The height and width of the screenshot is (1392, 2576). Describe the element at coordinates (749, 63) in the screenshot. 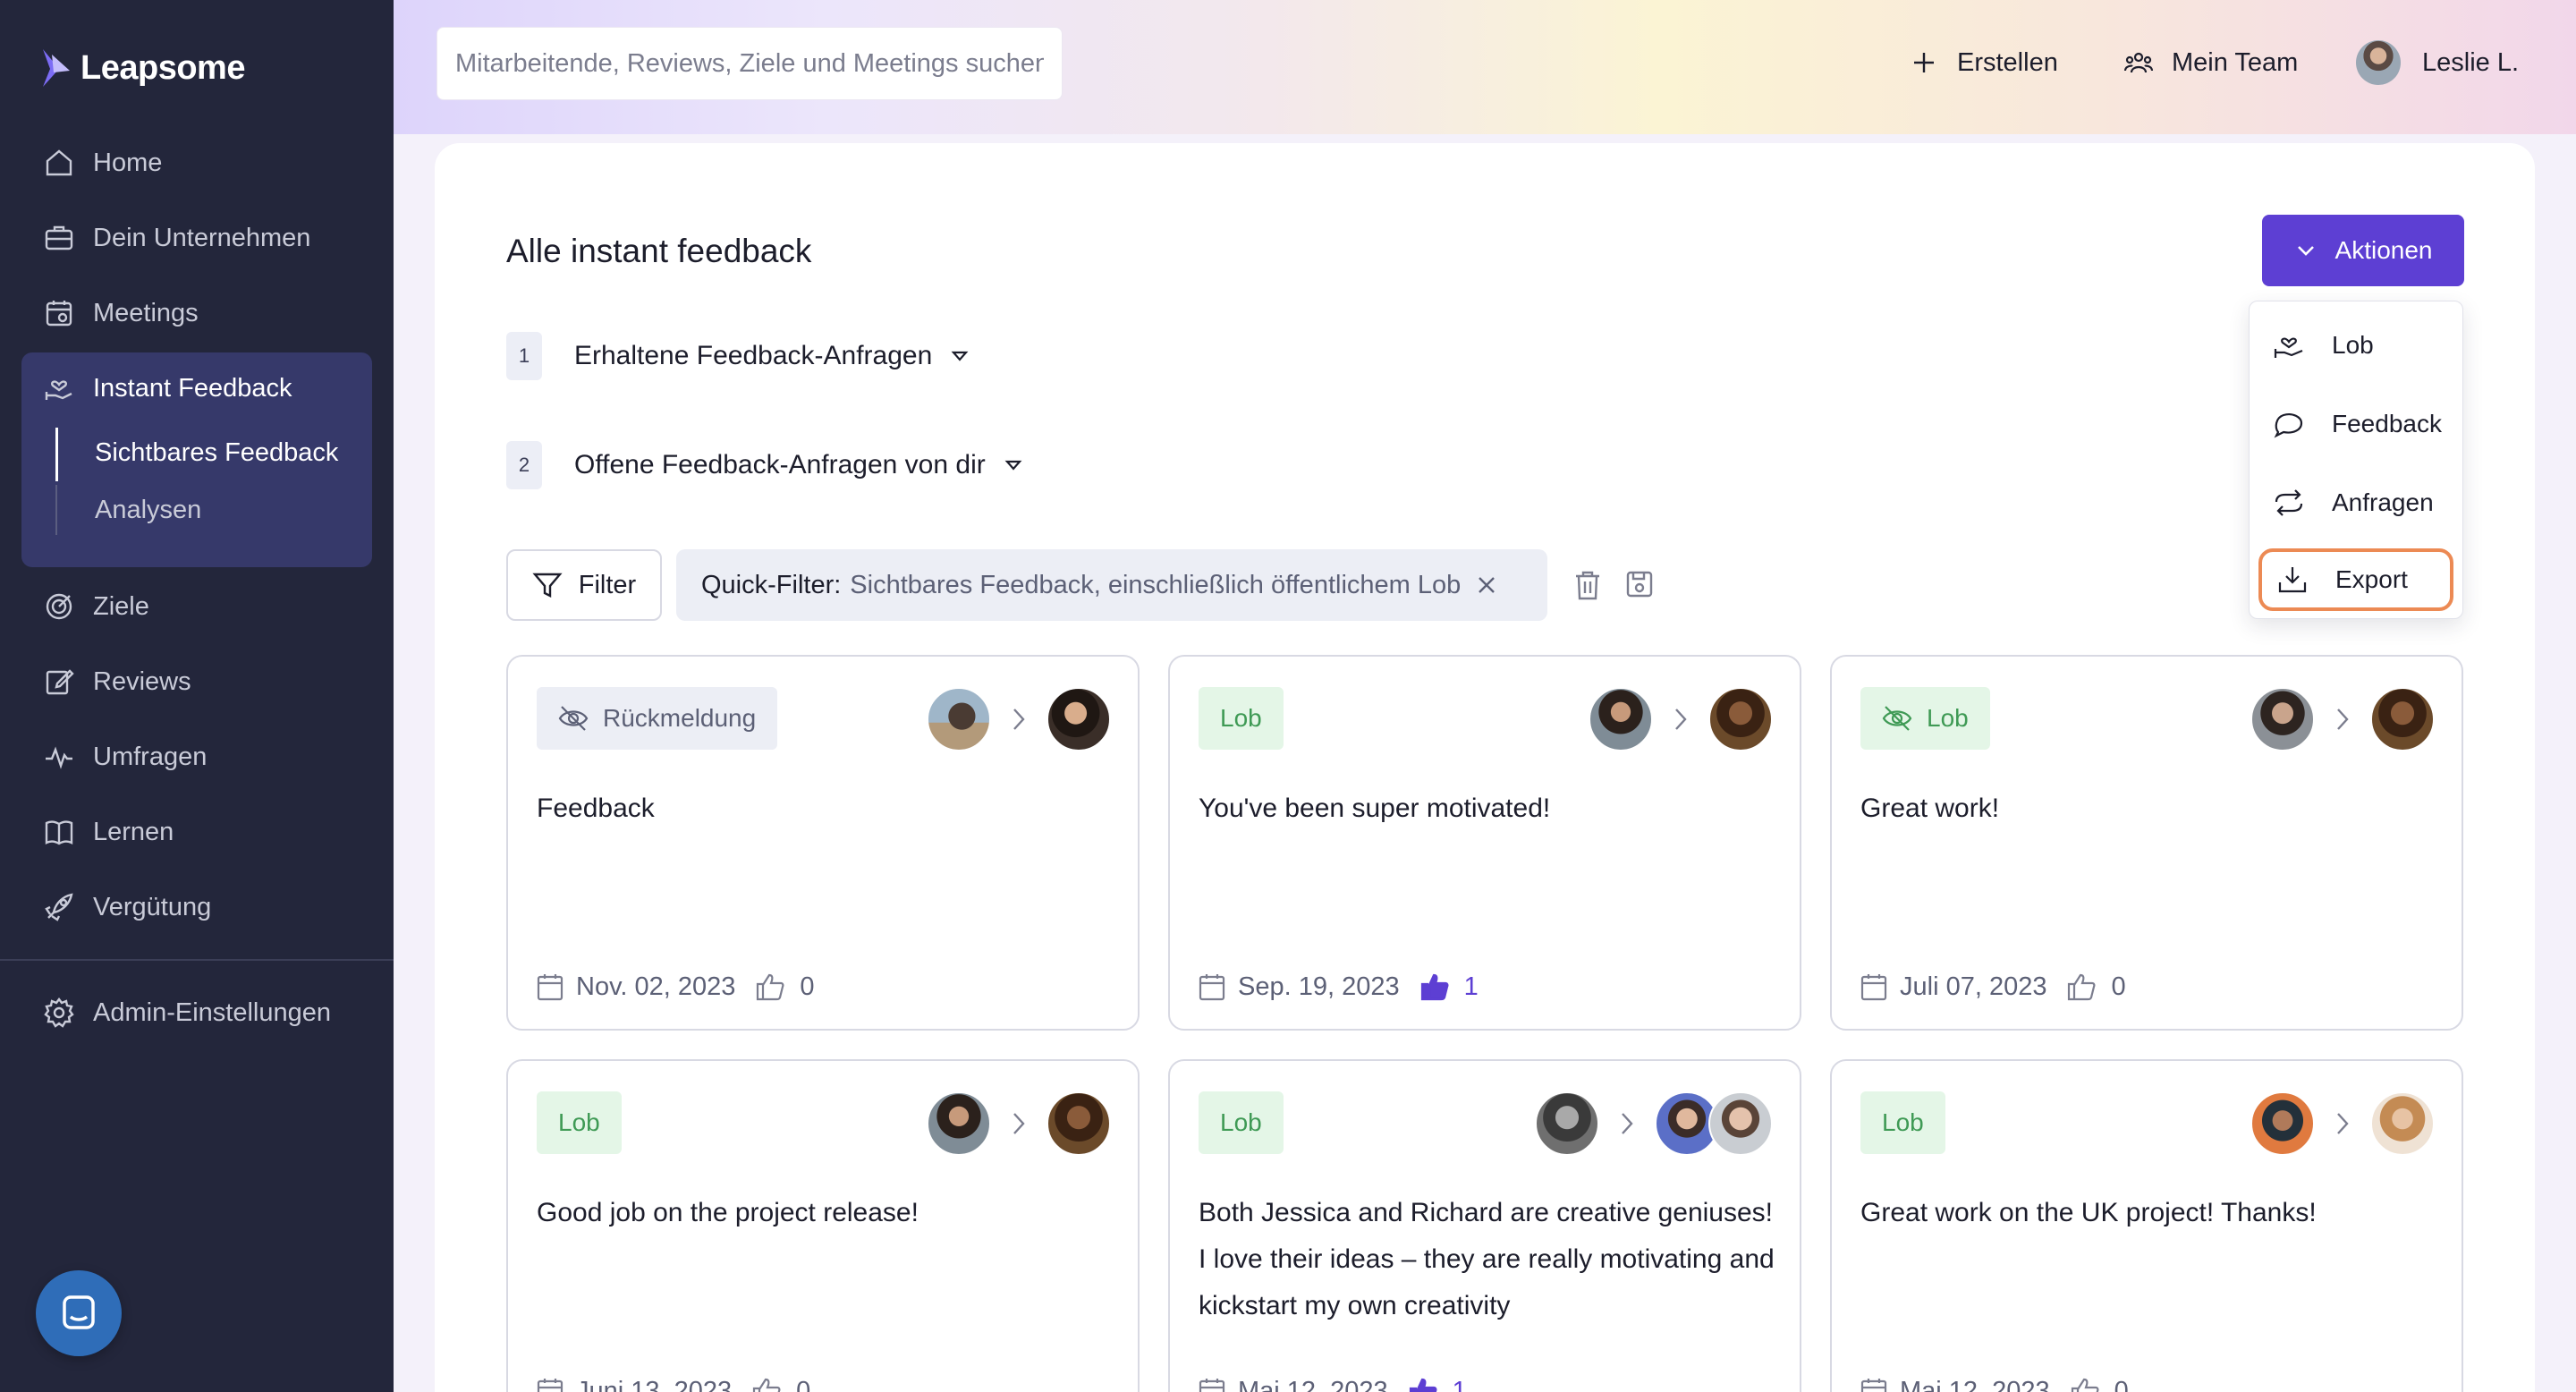

I see `search-input` at that location.